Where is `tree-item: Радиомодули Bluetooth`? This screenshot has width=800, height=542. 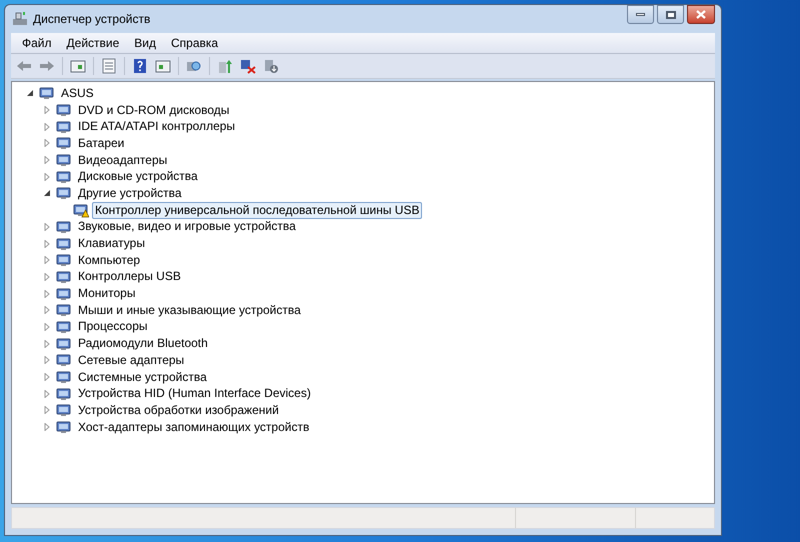 tree-item: Радиомодули Bluetooth is located at coordinates (143, 343).